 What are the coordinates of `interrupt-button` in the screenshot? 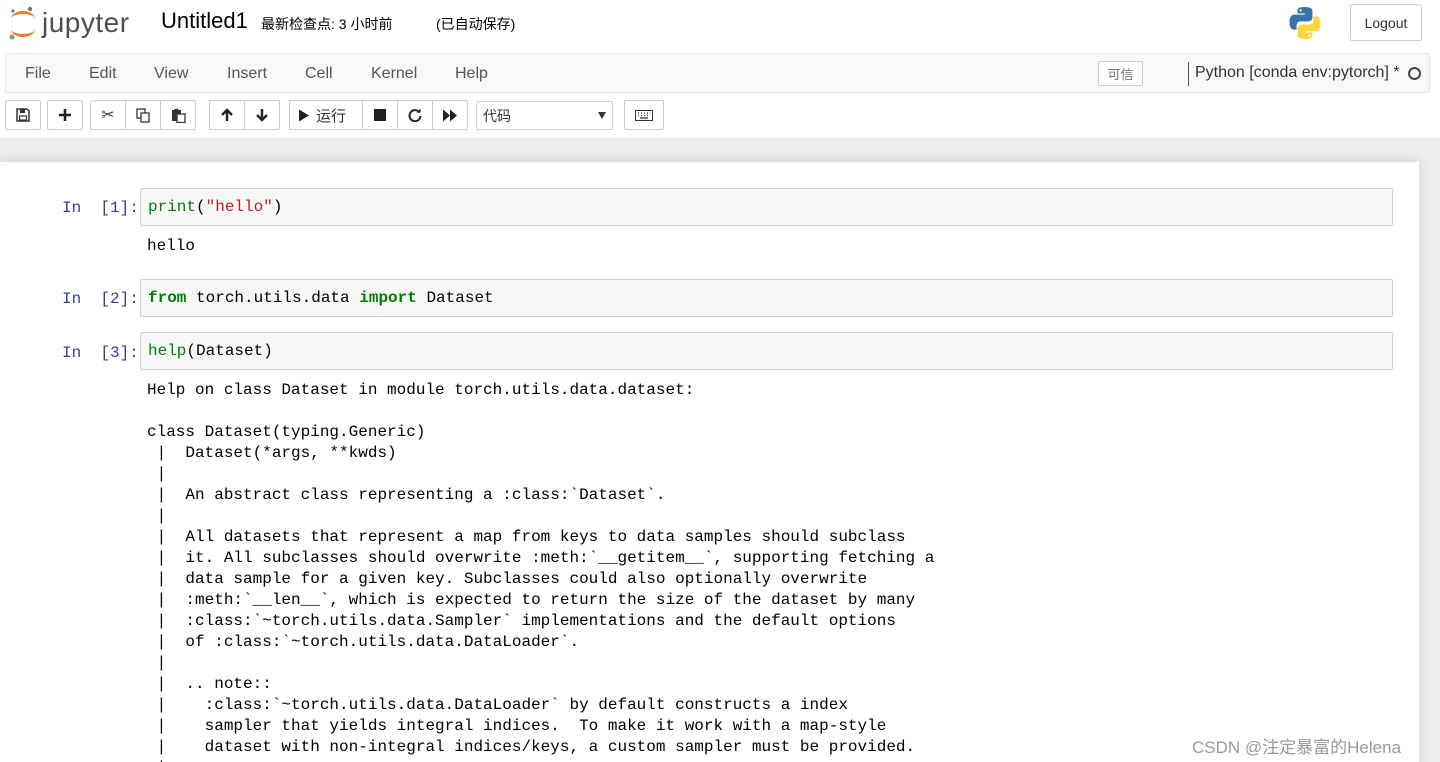 It's located at (380, 115).